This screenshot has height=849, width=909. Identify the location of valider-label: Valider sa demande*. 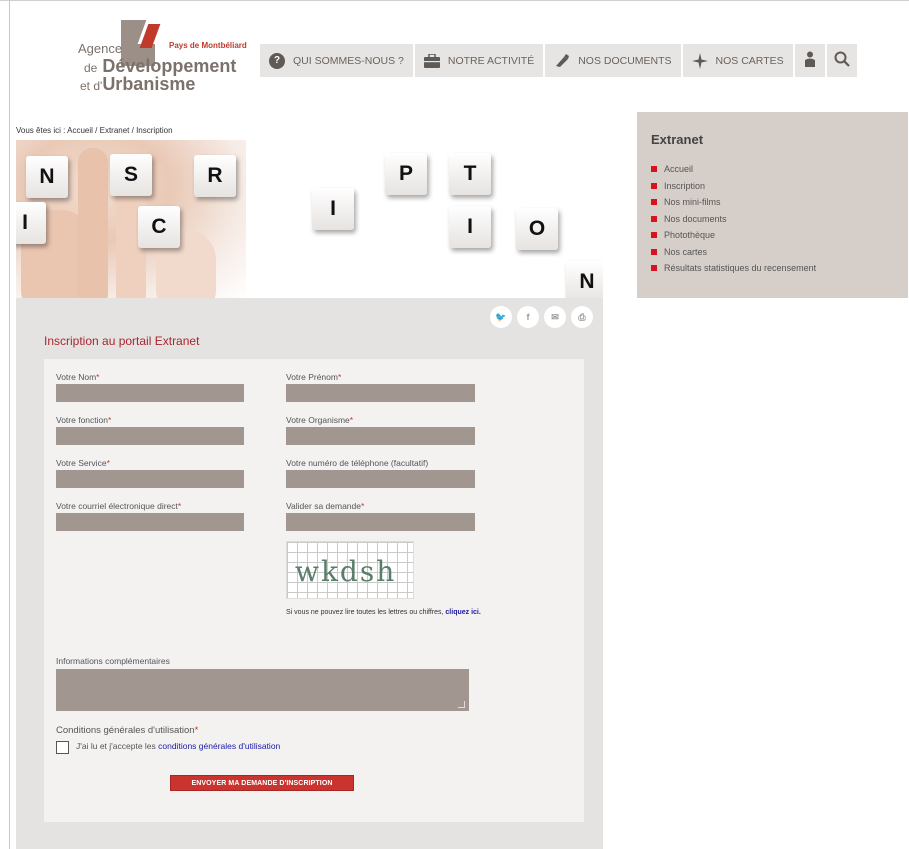
(325, 506).